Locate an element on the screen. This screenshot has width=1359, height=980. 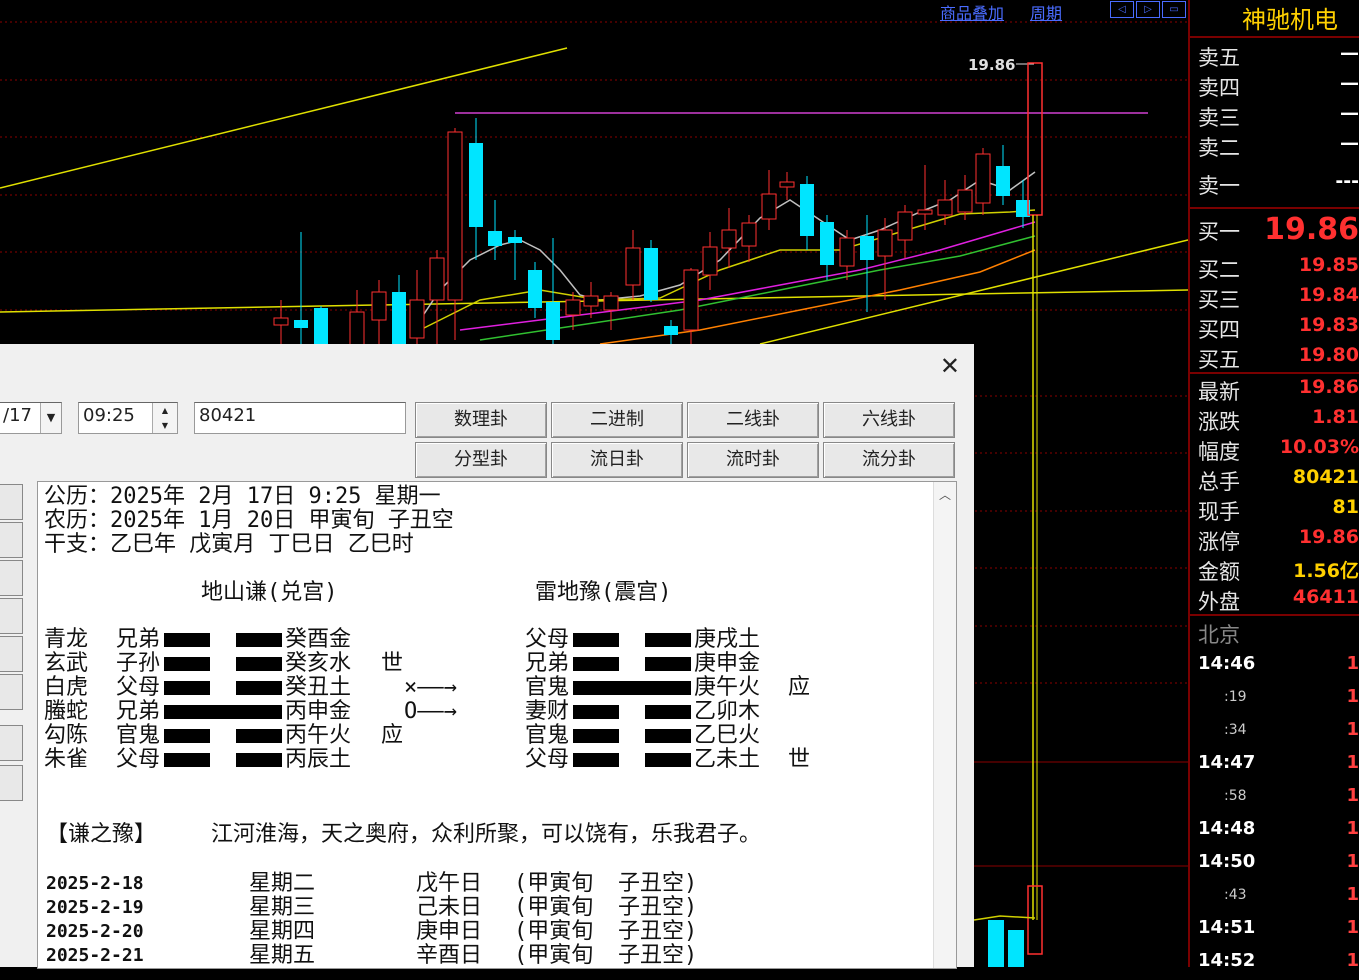
divination-button: 六线卦 is located at coordinates (889, 420).